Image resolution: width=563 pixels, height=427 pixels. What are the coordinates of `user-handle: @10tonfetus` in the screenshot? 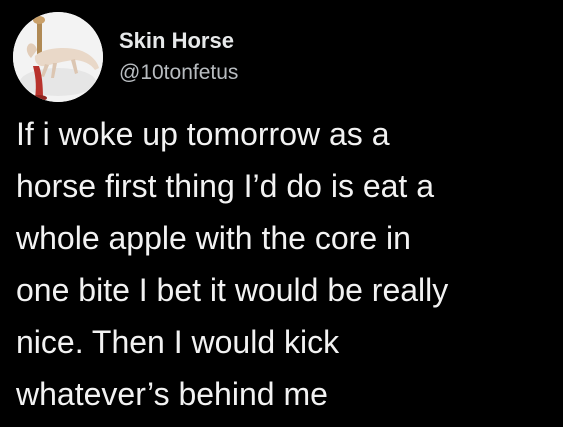 It's located at (178, 73).